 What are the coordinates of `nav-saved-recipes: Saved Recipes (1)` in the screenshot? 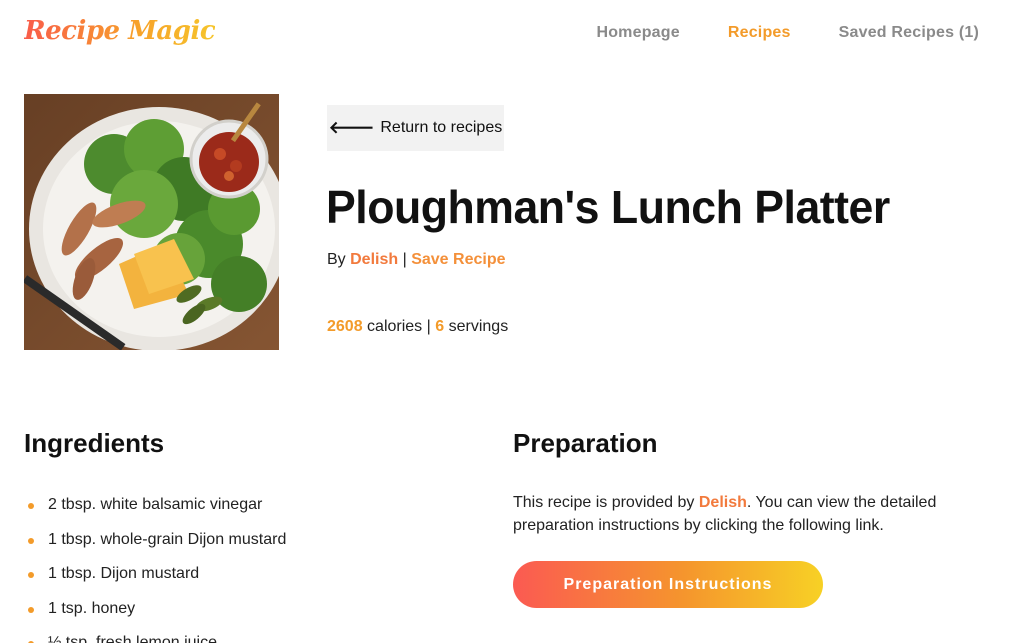 It's located at (909, 33).